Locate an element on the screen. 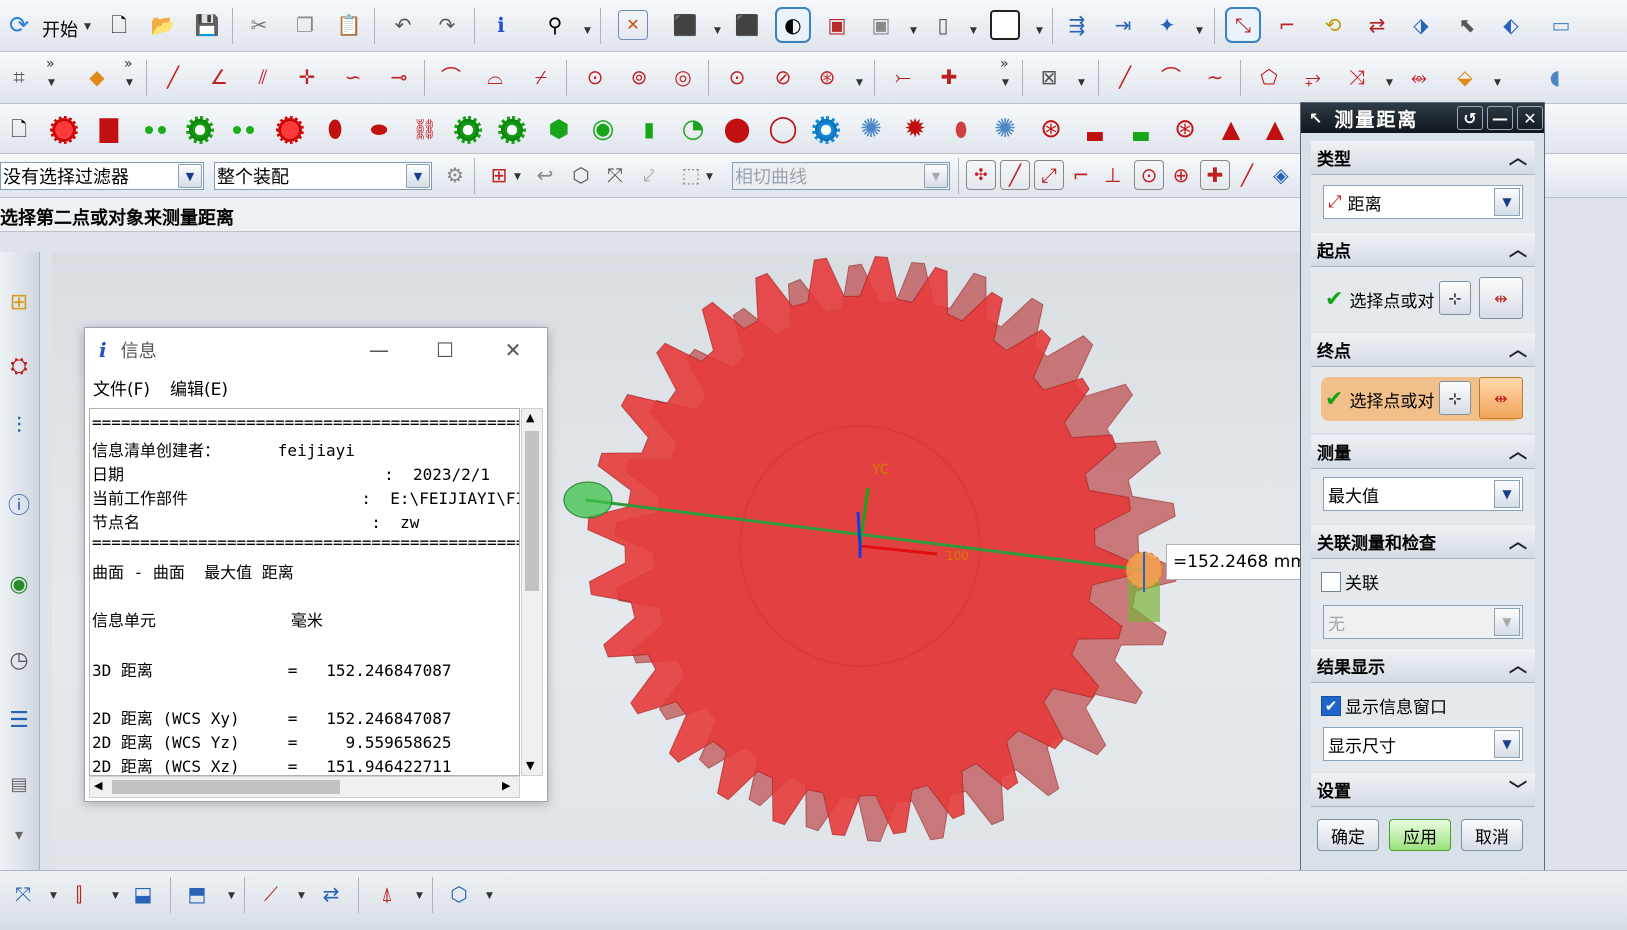  edit-feature-dropdown-icon: ▼ is located at coordinates (53, 896).